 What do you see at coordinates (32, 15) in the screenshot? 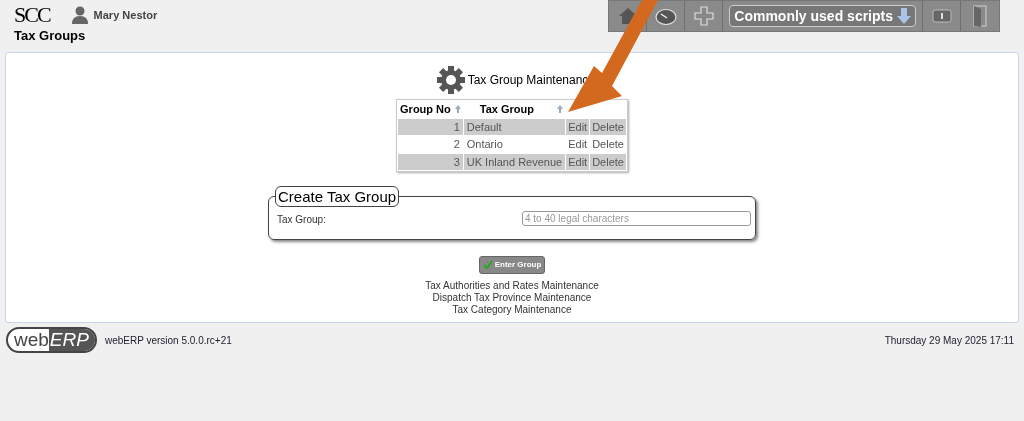
I see `company-logo: SCC` at bounding box center [32, 15].